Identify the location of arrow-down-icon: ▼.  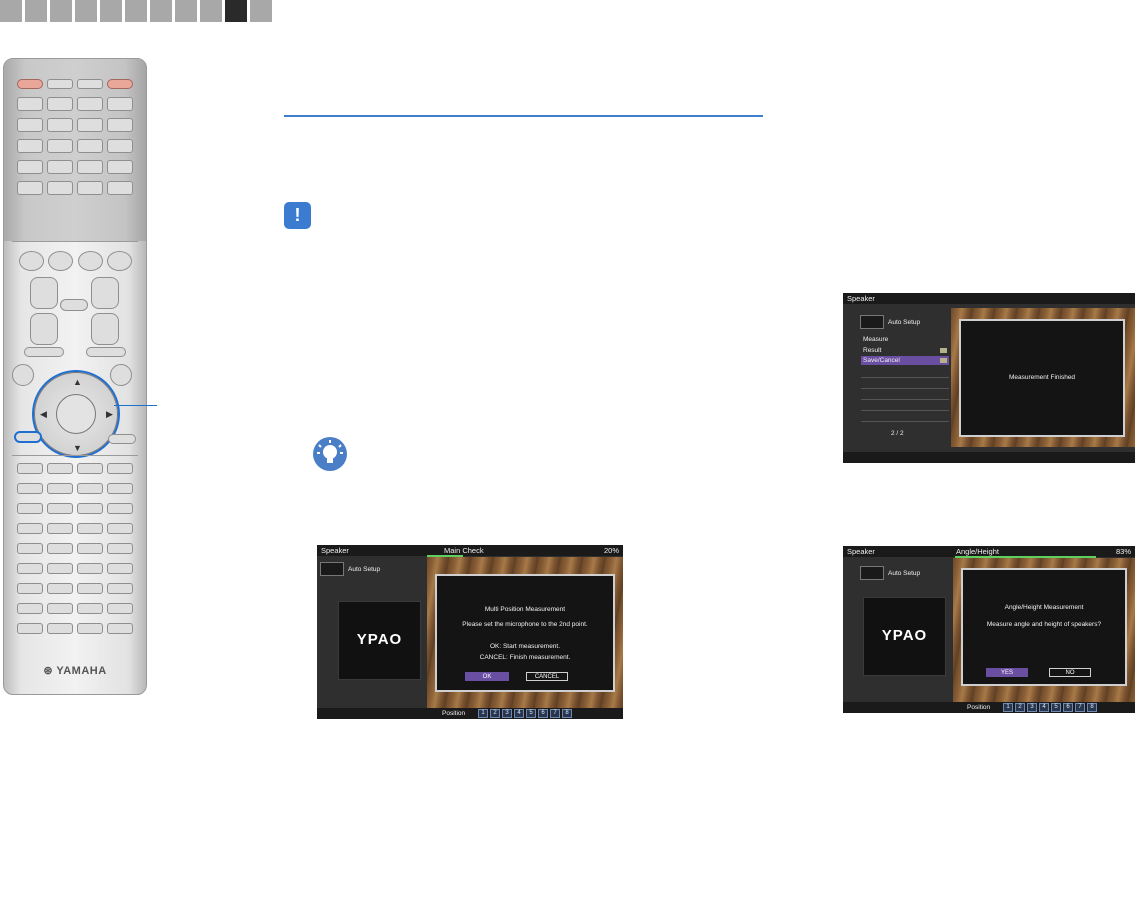
(77, 448).